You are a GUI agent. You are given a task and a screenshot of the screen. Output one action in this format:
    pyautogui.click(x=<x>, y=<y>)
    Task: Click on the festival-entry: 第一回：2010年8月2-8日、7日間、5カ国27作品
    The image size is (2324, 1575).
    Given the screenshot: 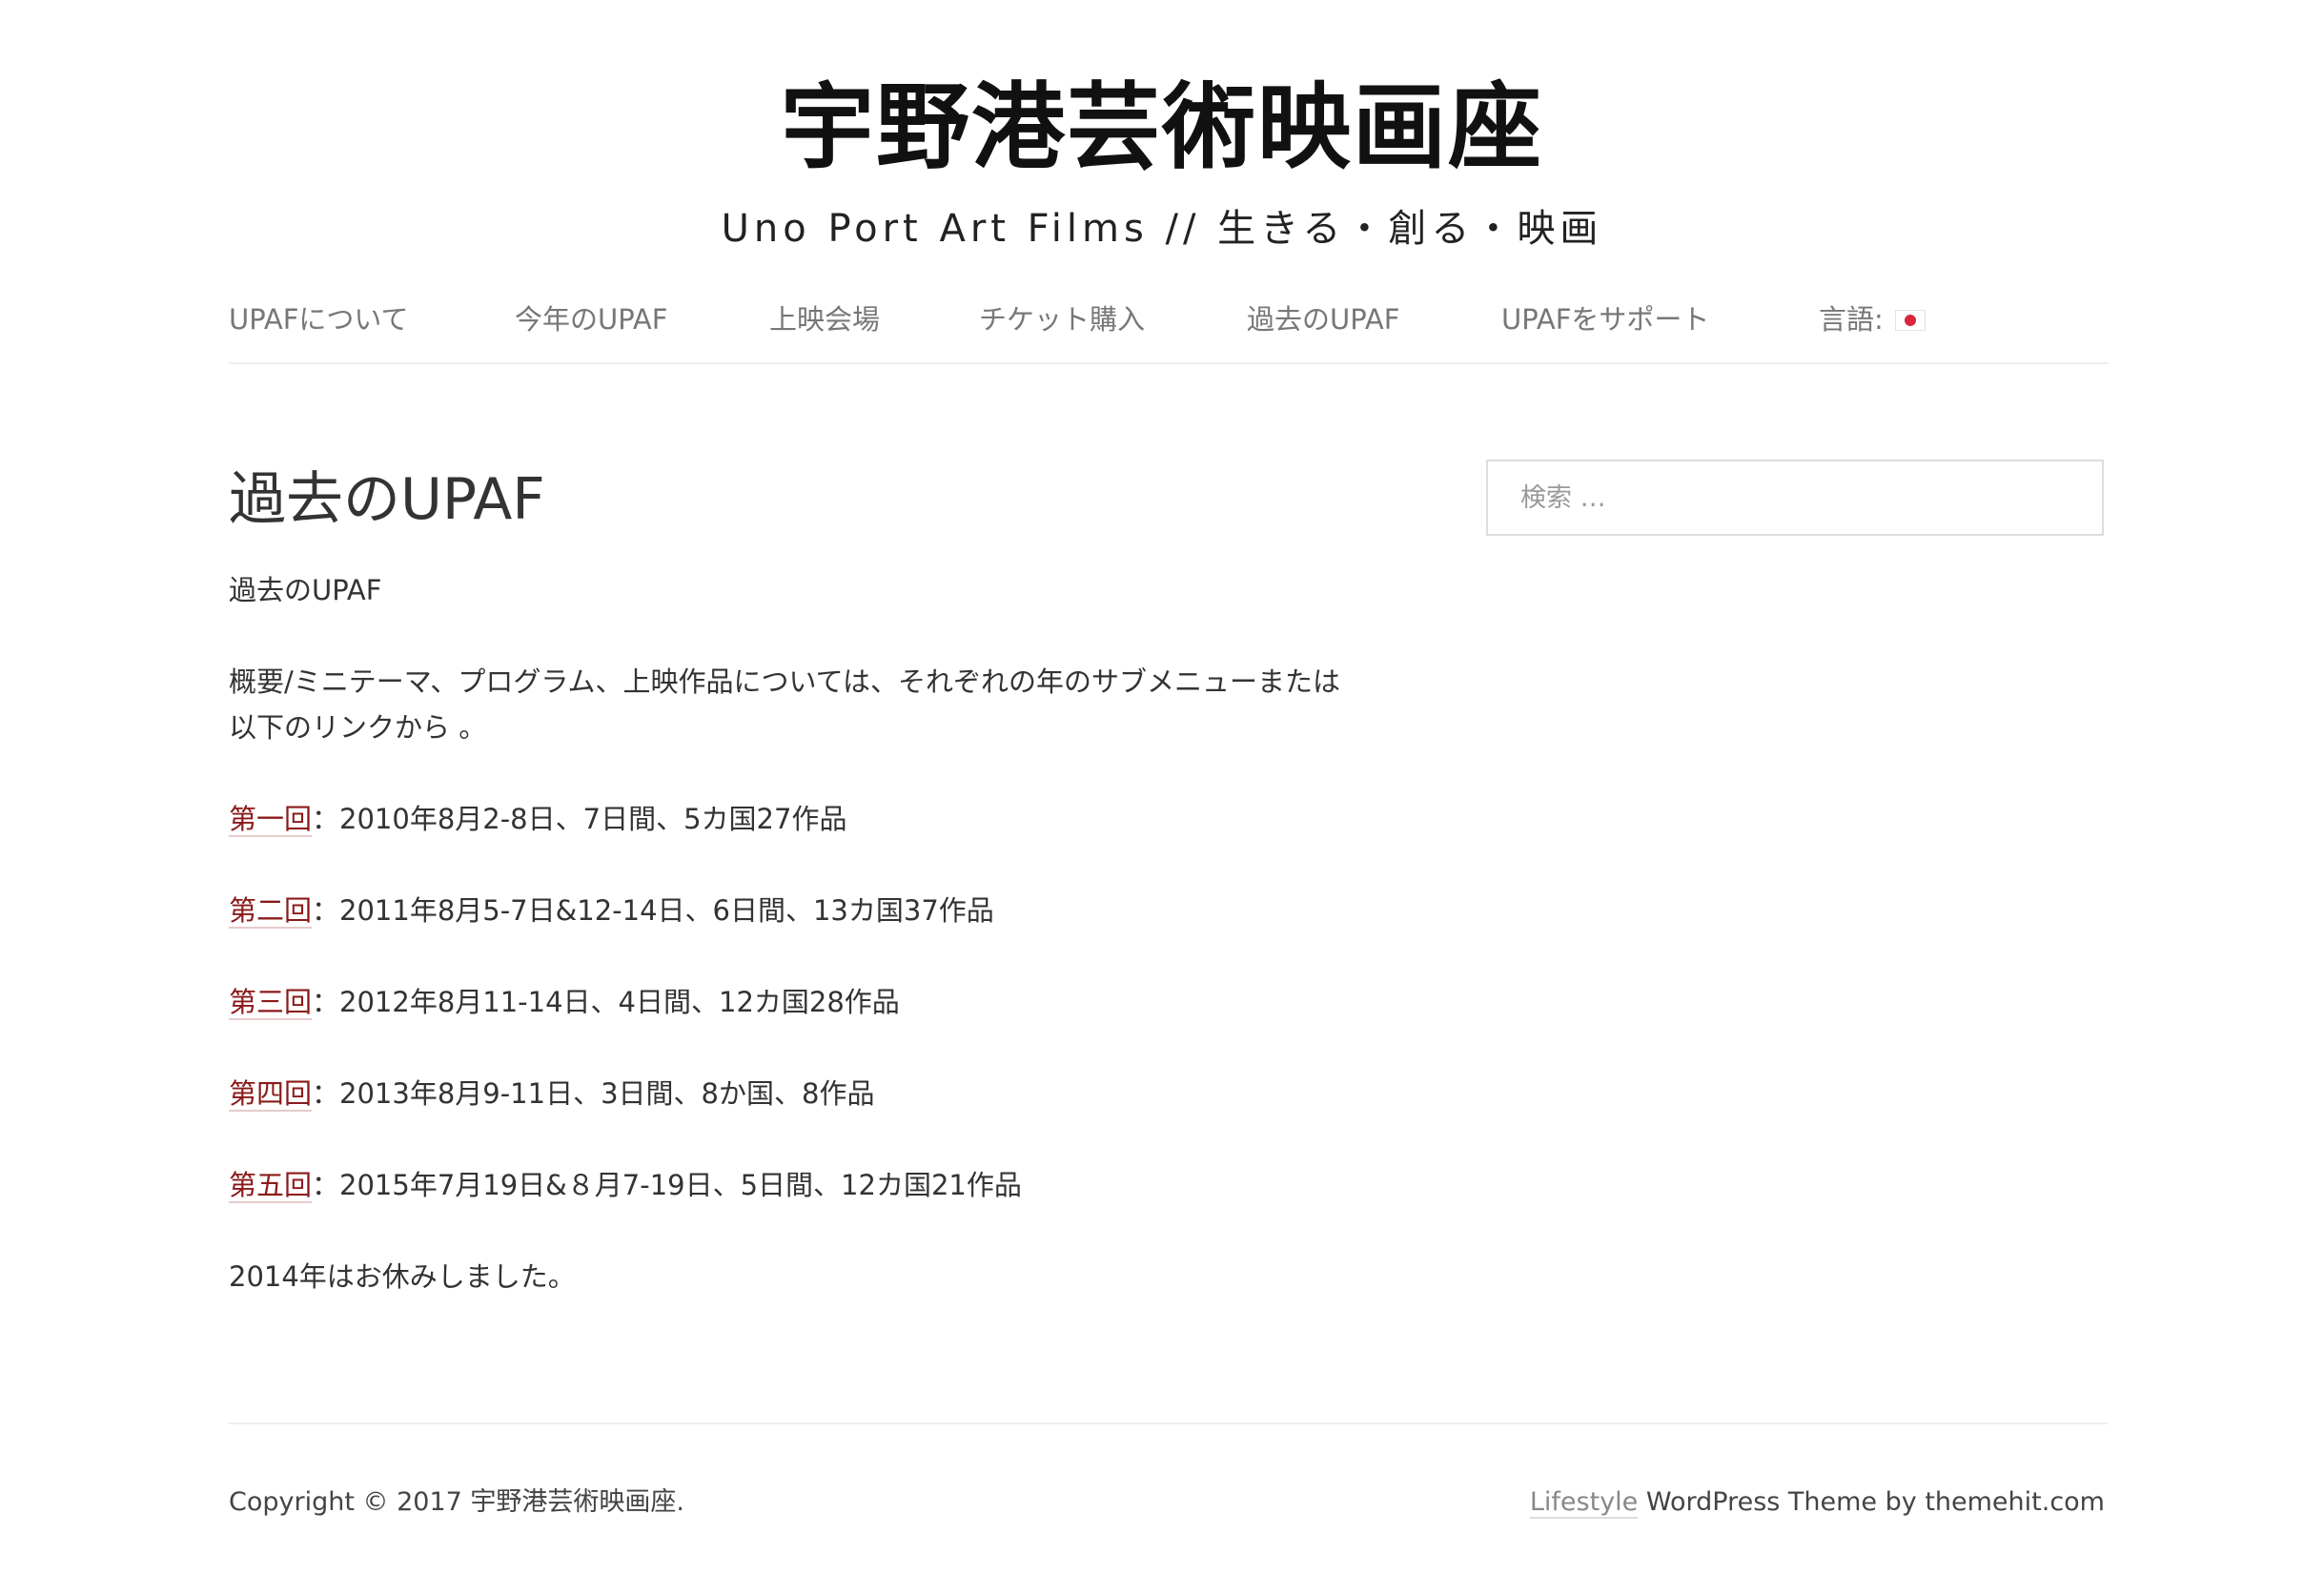 What is the action you would take?
    pyautogui.click(x=537, y=819)
    